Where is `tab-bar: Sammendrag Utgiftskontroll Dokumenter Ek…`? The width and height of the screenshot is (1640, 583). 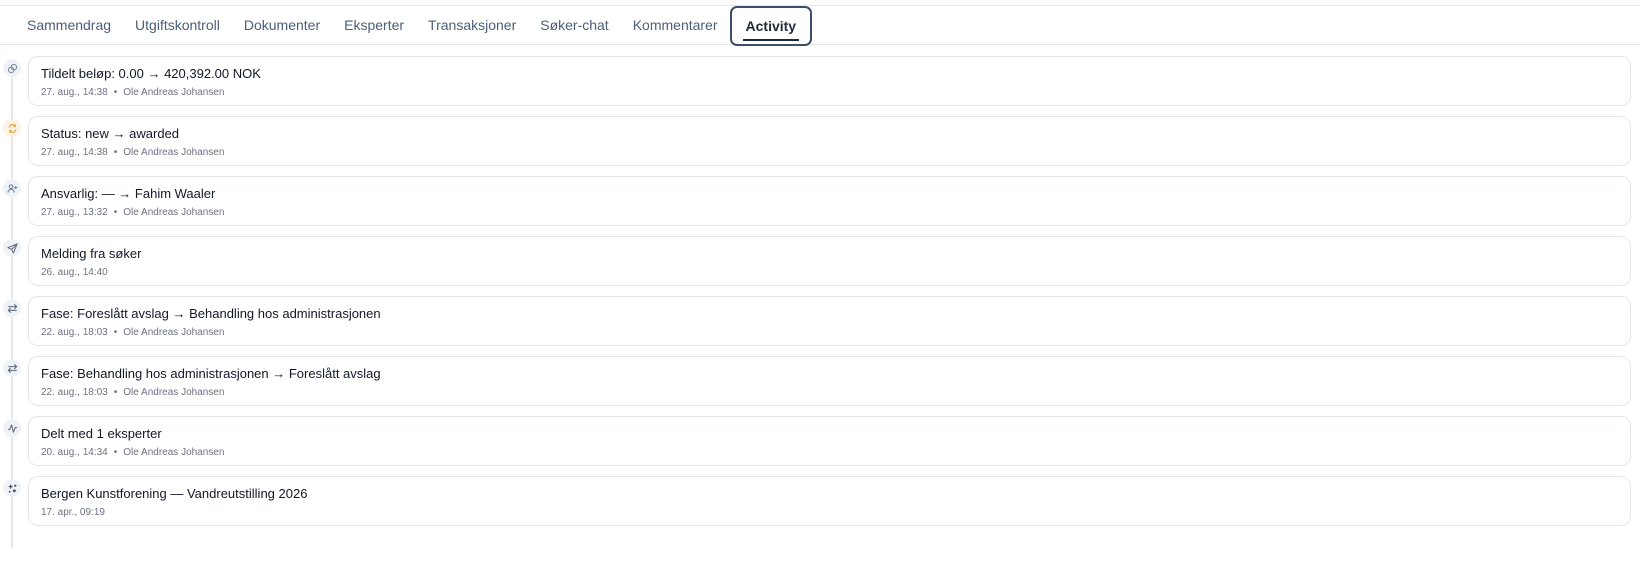 tab-bar: Sammendrag Utgiftskontroll Dokumenter Ek… is located at coordinates (820, 25).